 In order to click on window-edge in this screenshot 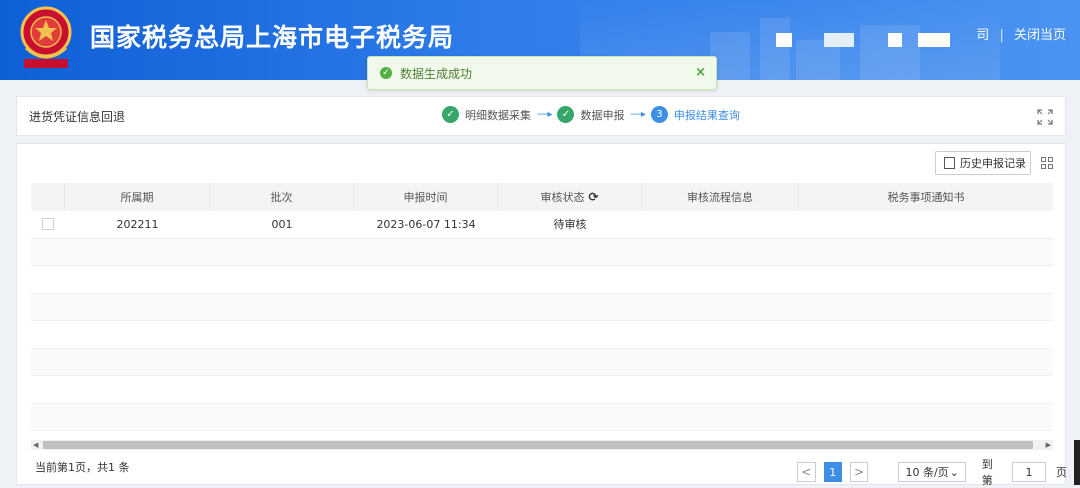, I will do `click(1077, 462)`.